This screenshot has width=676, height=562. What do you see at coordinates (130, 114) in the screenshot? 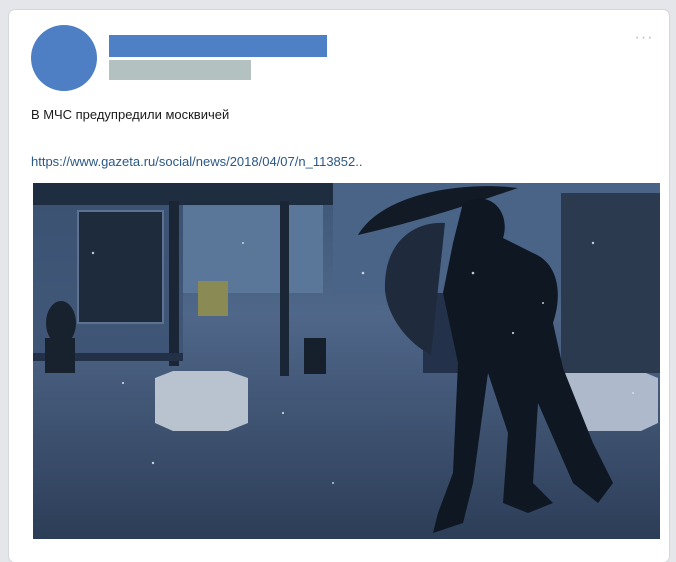
I see `post-text: В МЧС предупредили москвичей` at bounding box center [130, 114].